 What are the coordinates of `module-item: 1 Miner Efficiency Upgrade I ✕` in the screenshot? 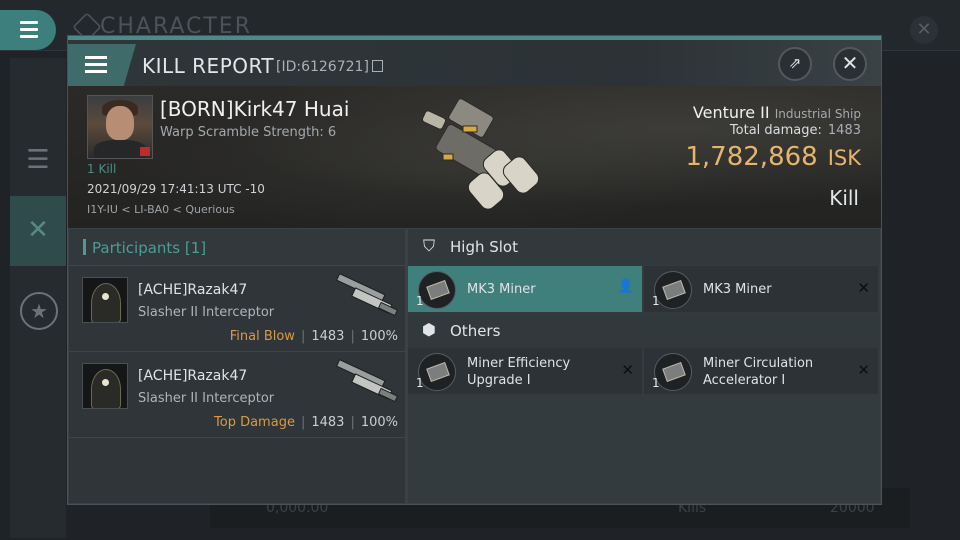 It's located at (525, 371).